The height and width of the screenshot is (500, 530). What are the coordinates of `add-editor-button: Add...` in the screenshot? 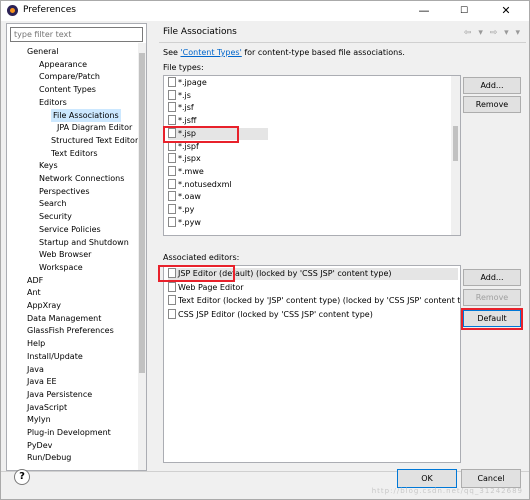 It's located at (492, 277).